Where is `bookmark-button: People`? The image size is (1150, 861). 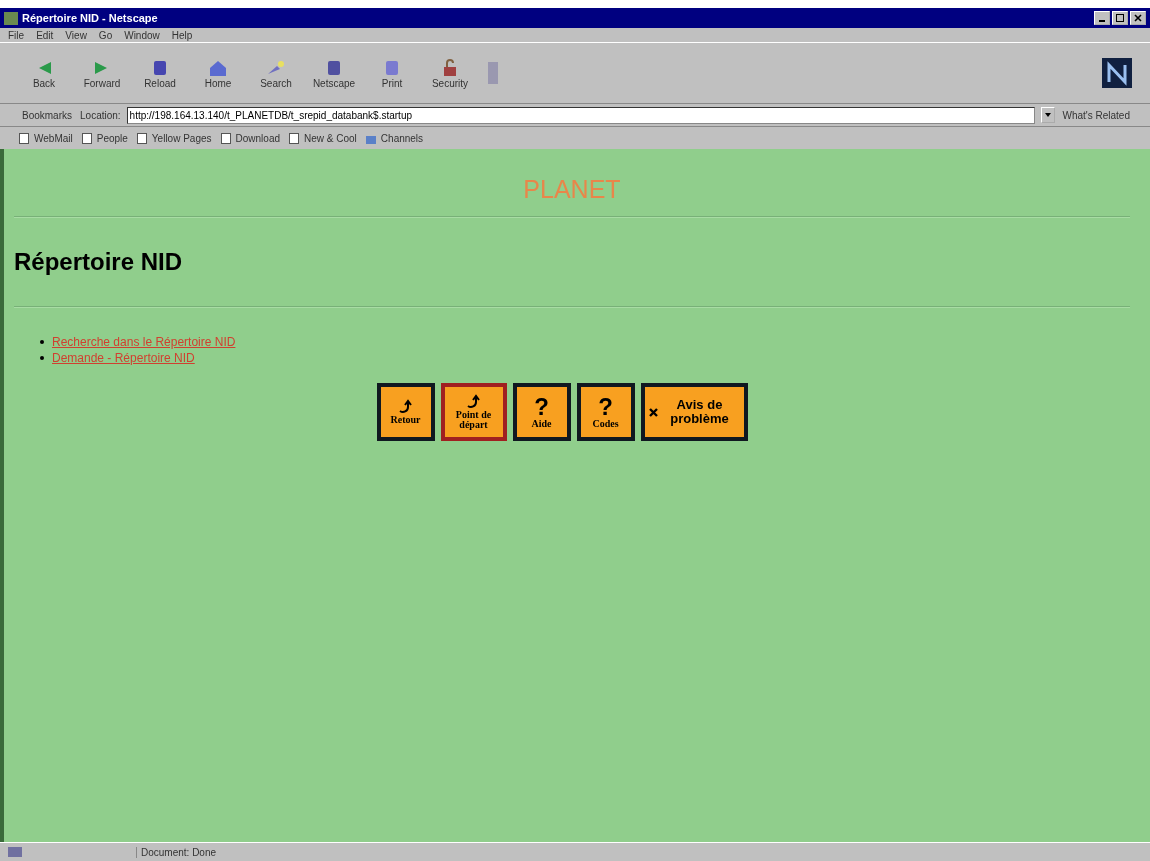 bookmark-button: People is located at coordinates (104, 138).